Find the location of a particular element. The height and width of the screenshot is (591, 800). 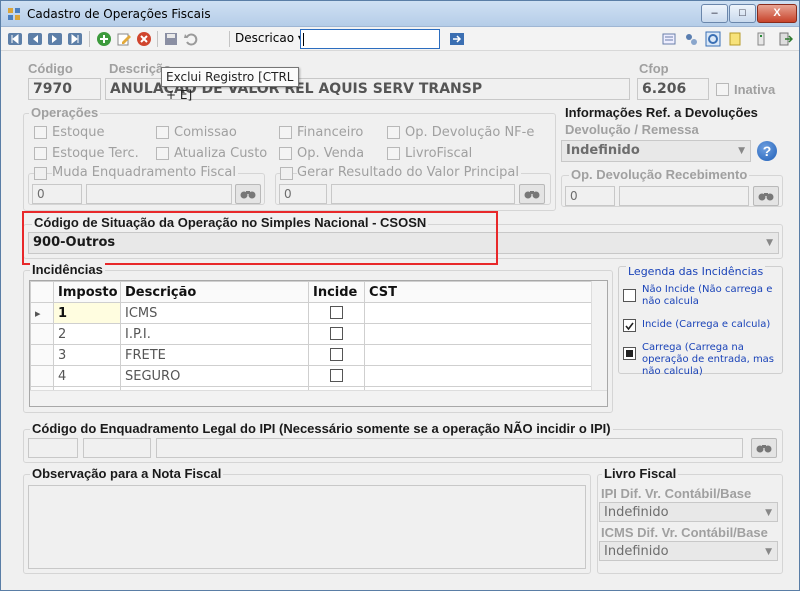

legend-incide-text: Incide (Carrega e calcula) is located at coordinates (706, 324).